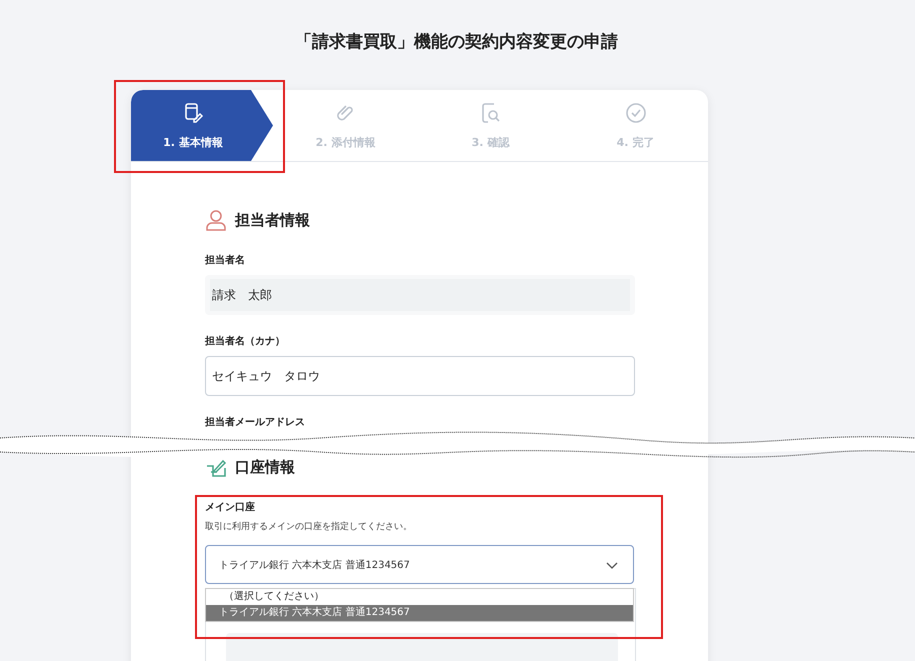 Image resolution: width=915 pixels, height=661 pixels. I want to click on field-label: 担当者名, so click(225, 260).